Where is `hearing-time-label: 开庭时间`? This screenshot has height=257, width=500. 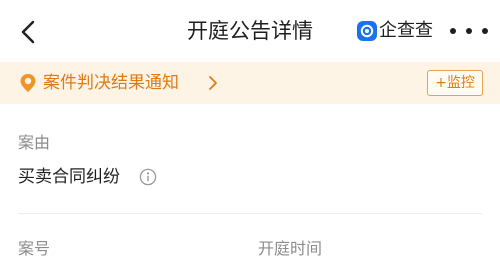 hearing-time-label: 开庭时间 is located at coordinates (290, 248).